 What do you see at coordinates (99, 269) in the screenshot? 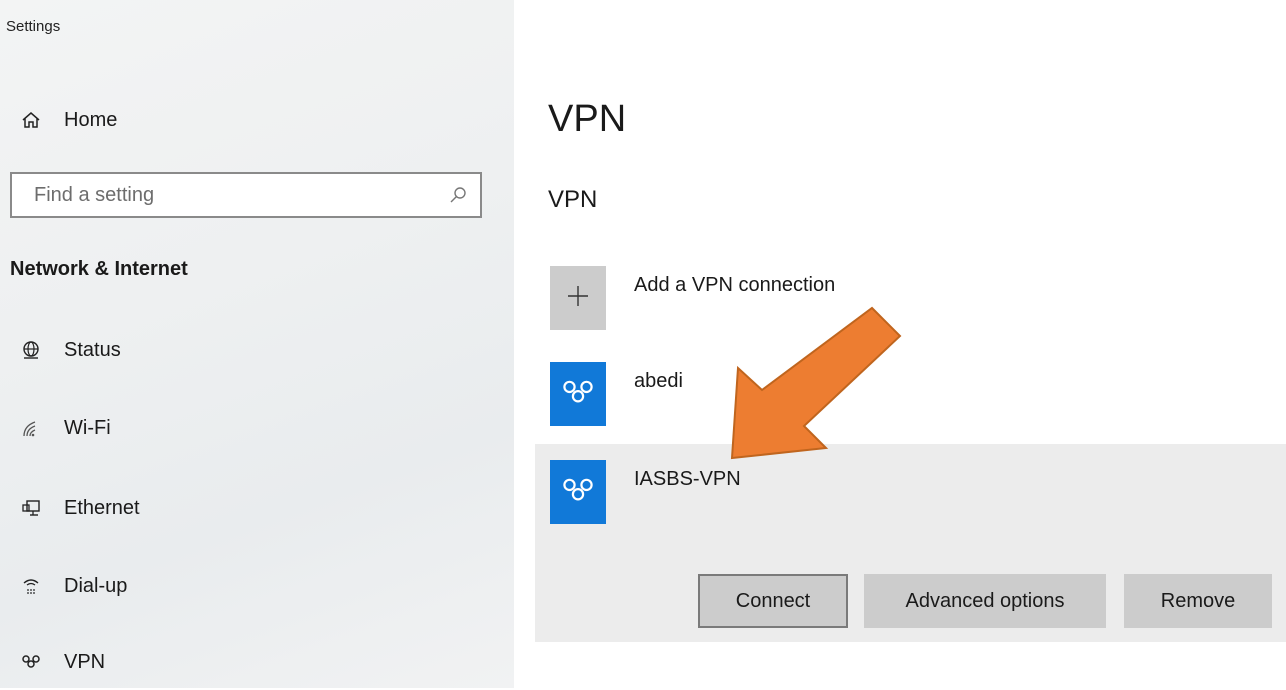
I see `section-heading: Network & Internet` at bounding box center [99, 269].